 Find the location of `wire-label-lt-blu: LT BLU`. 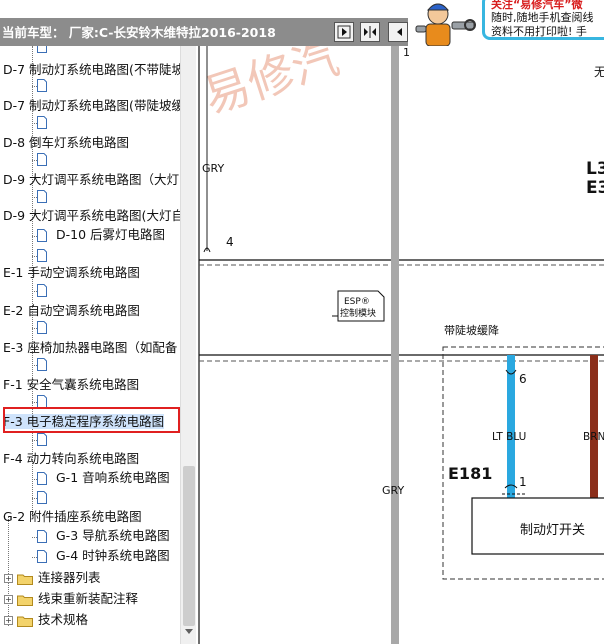

wire-label-lt-blu: LT BLU is located at coordinates (509, 437).